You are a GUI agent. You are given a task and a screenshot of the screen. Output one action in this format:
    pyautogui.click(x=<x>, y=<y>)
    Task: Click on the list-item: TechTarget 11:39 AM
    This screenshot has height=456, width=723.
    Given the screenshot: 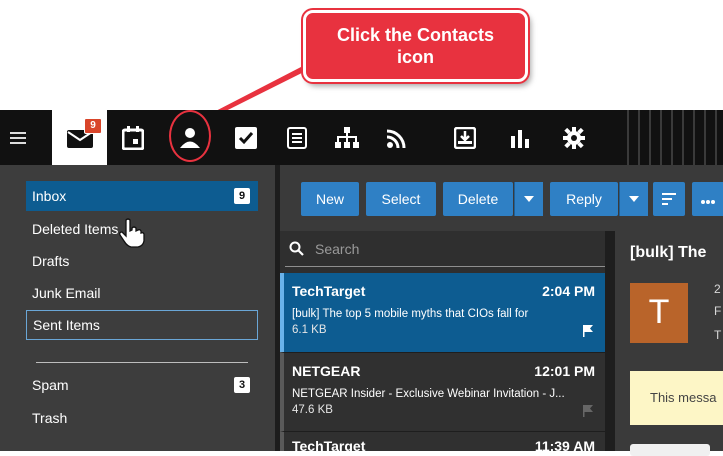 What is the action you would take?
    pyautogui.click(x=442, y=442)
    